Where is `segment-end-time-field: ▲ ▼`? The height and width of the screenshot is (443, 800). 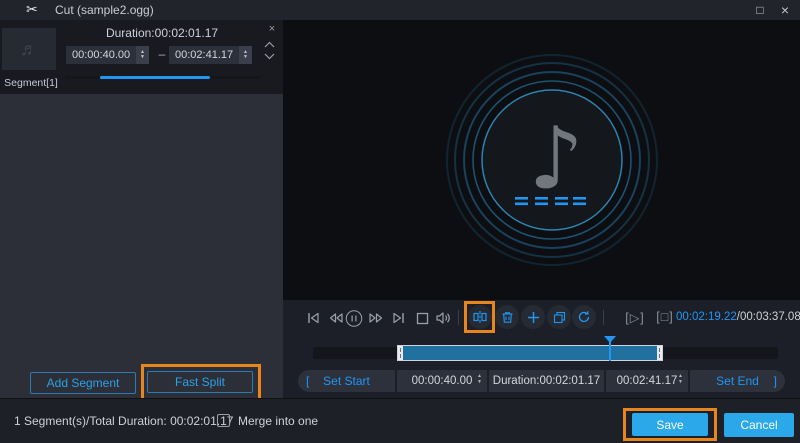 segment-end-time-field: ▲ ▼ is located at coordinates (210, 55).